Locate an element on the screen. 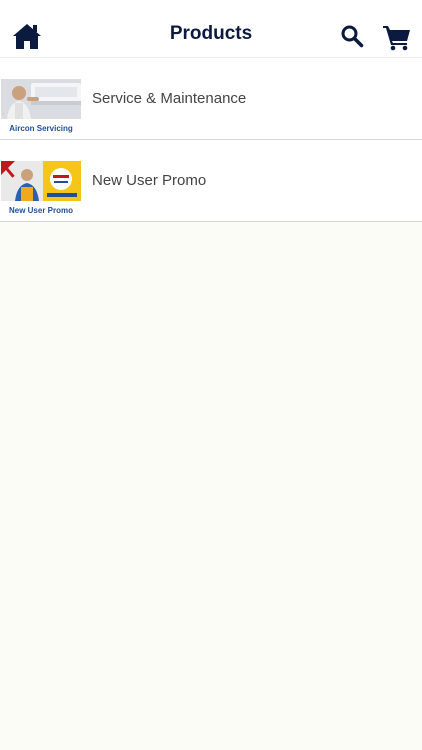 This screenshot has width=422, height=750. thumb-caption: Aircon Servicing is located at coordinates (41, 128).